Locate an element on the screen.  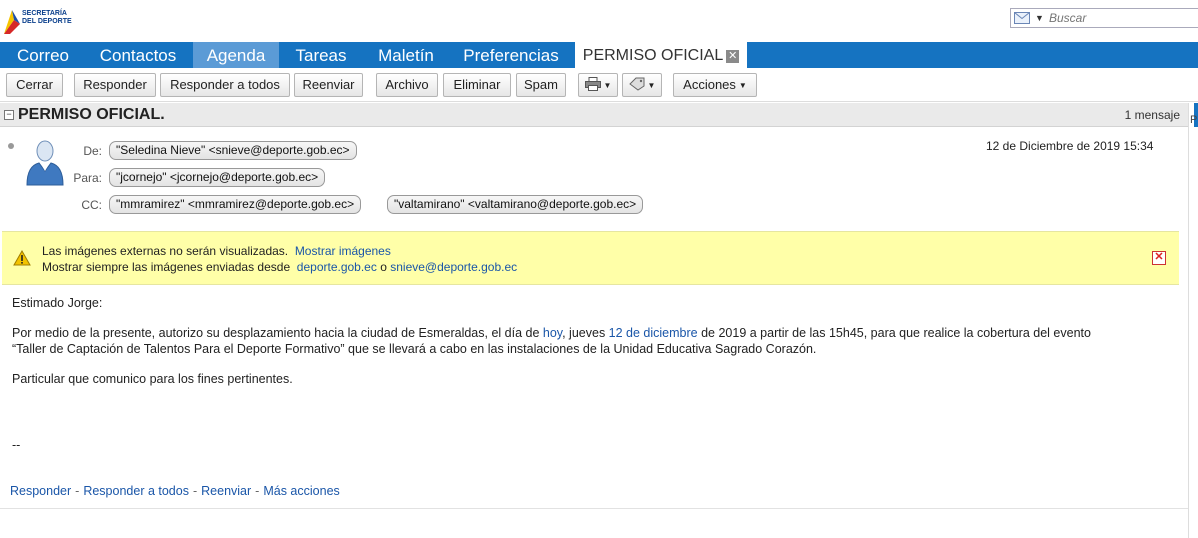
right-side-pane is located at coordinates (1193, 320).